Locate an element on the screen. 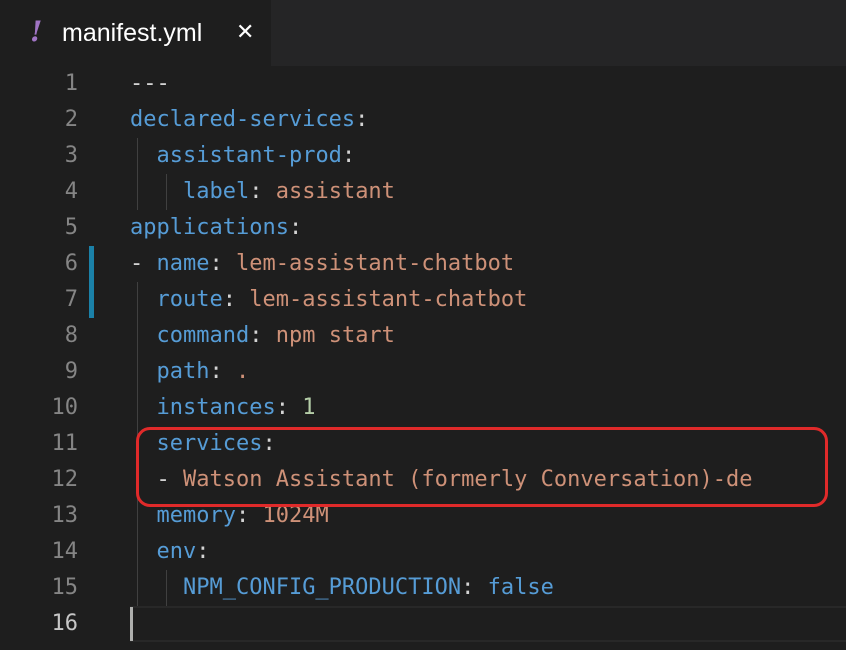 Image resolution: width=846 pixels, height=650 pixels. line-code: command: npm start is located at coordinates (262, 336).